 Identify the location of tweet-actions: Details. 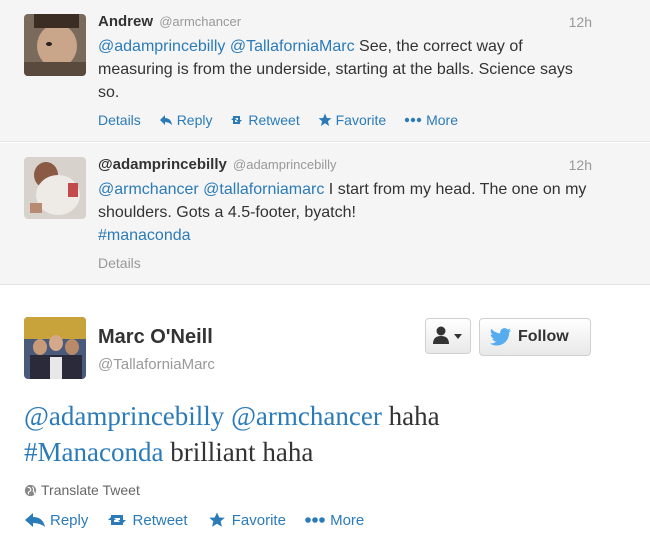
(345, 263).